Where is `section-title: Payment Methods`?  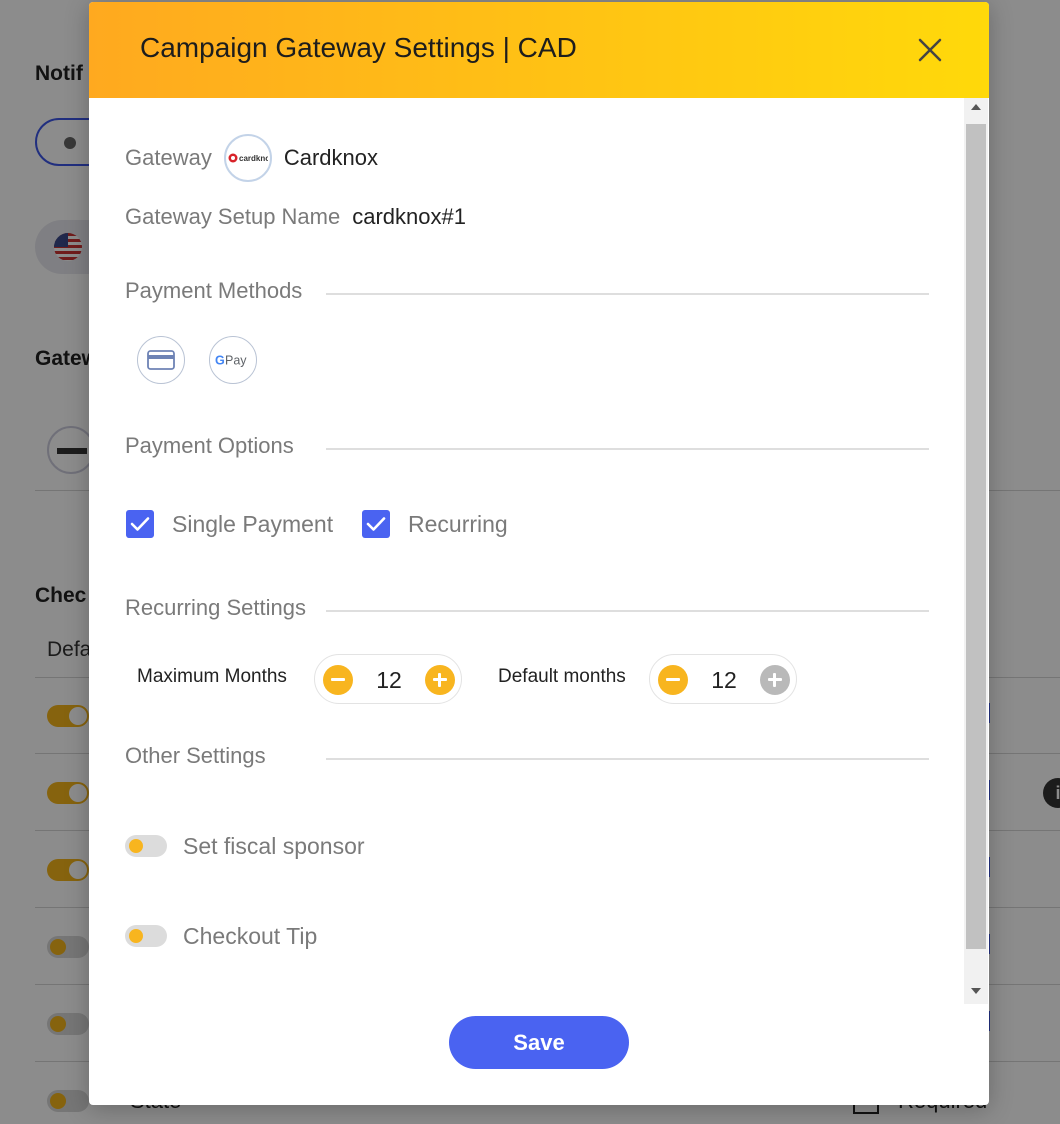
section-title: Payment Methods is located at coordinates (214, 290).